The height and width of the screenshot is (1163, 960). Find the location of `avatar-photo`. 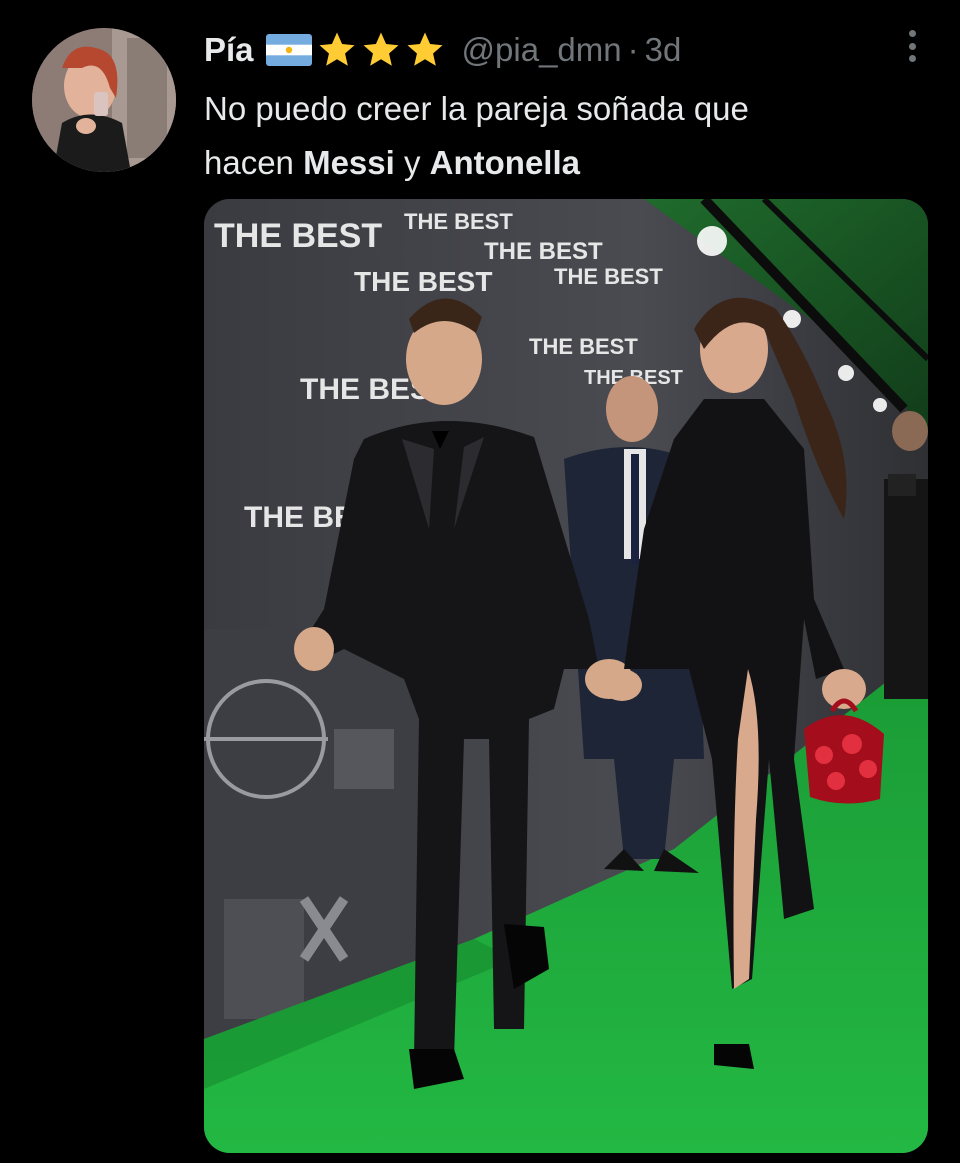

avatar-photo is located at coordinates (104, 100).